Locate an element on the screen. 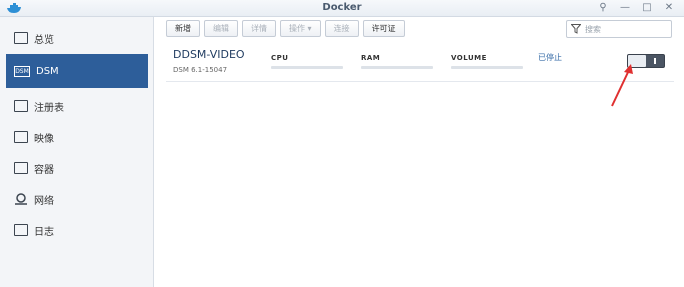  sidebar-item-label: 注册表 is located at coordinates (49, 108).